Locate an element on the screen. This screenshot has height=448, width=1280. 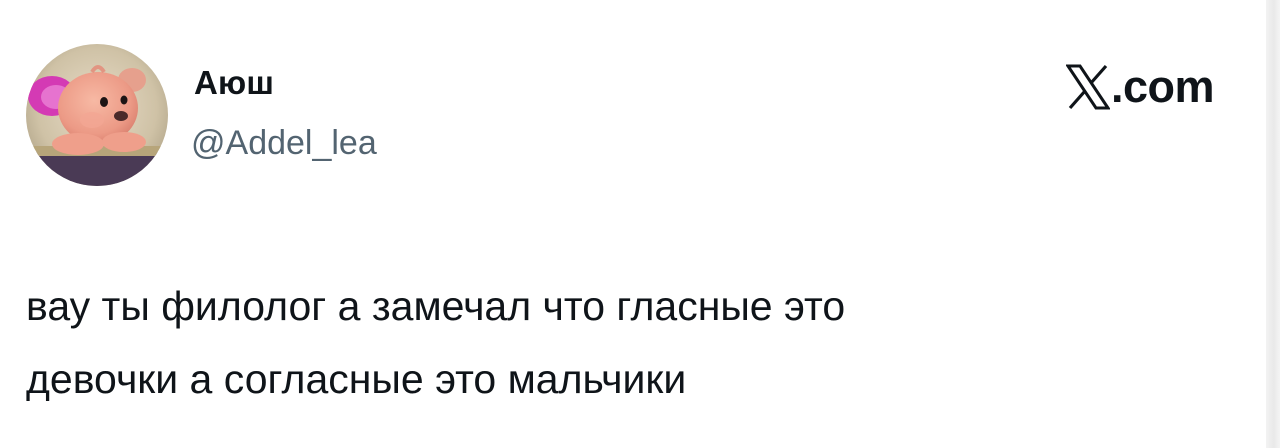
author-display-name: Аюш is located at coordinates (234, 83).